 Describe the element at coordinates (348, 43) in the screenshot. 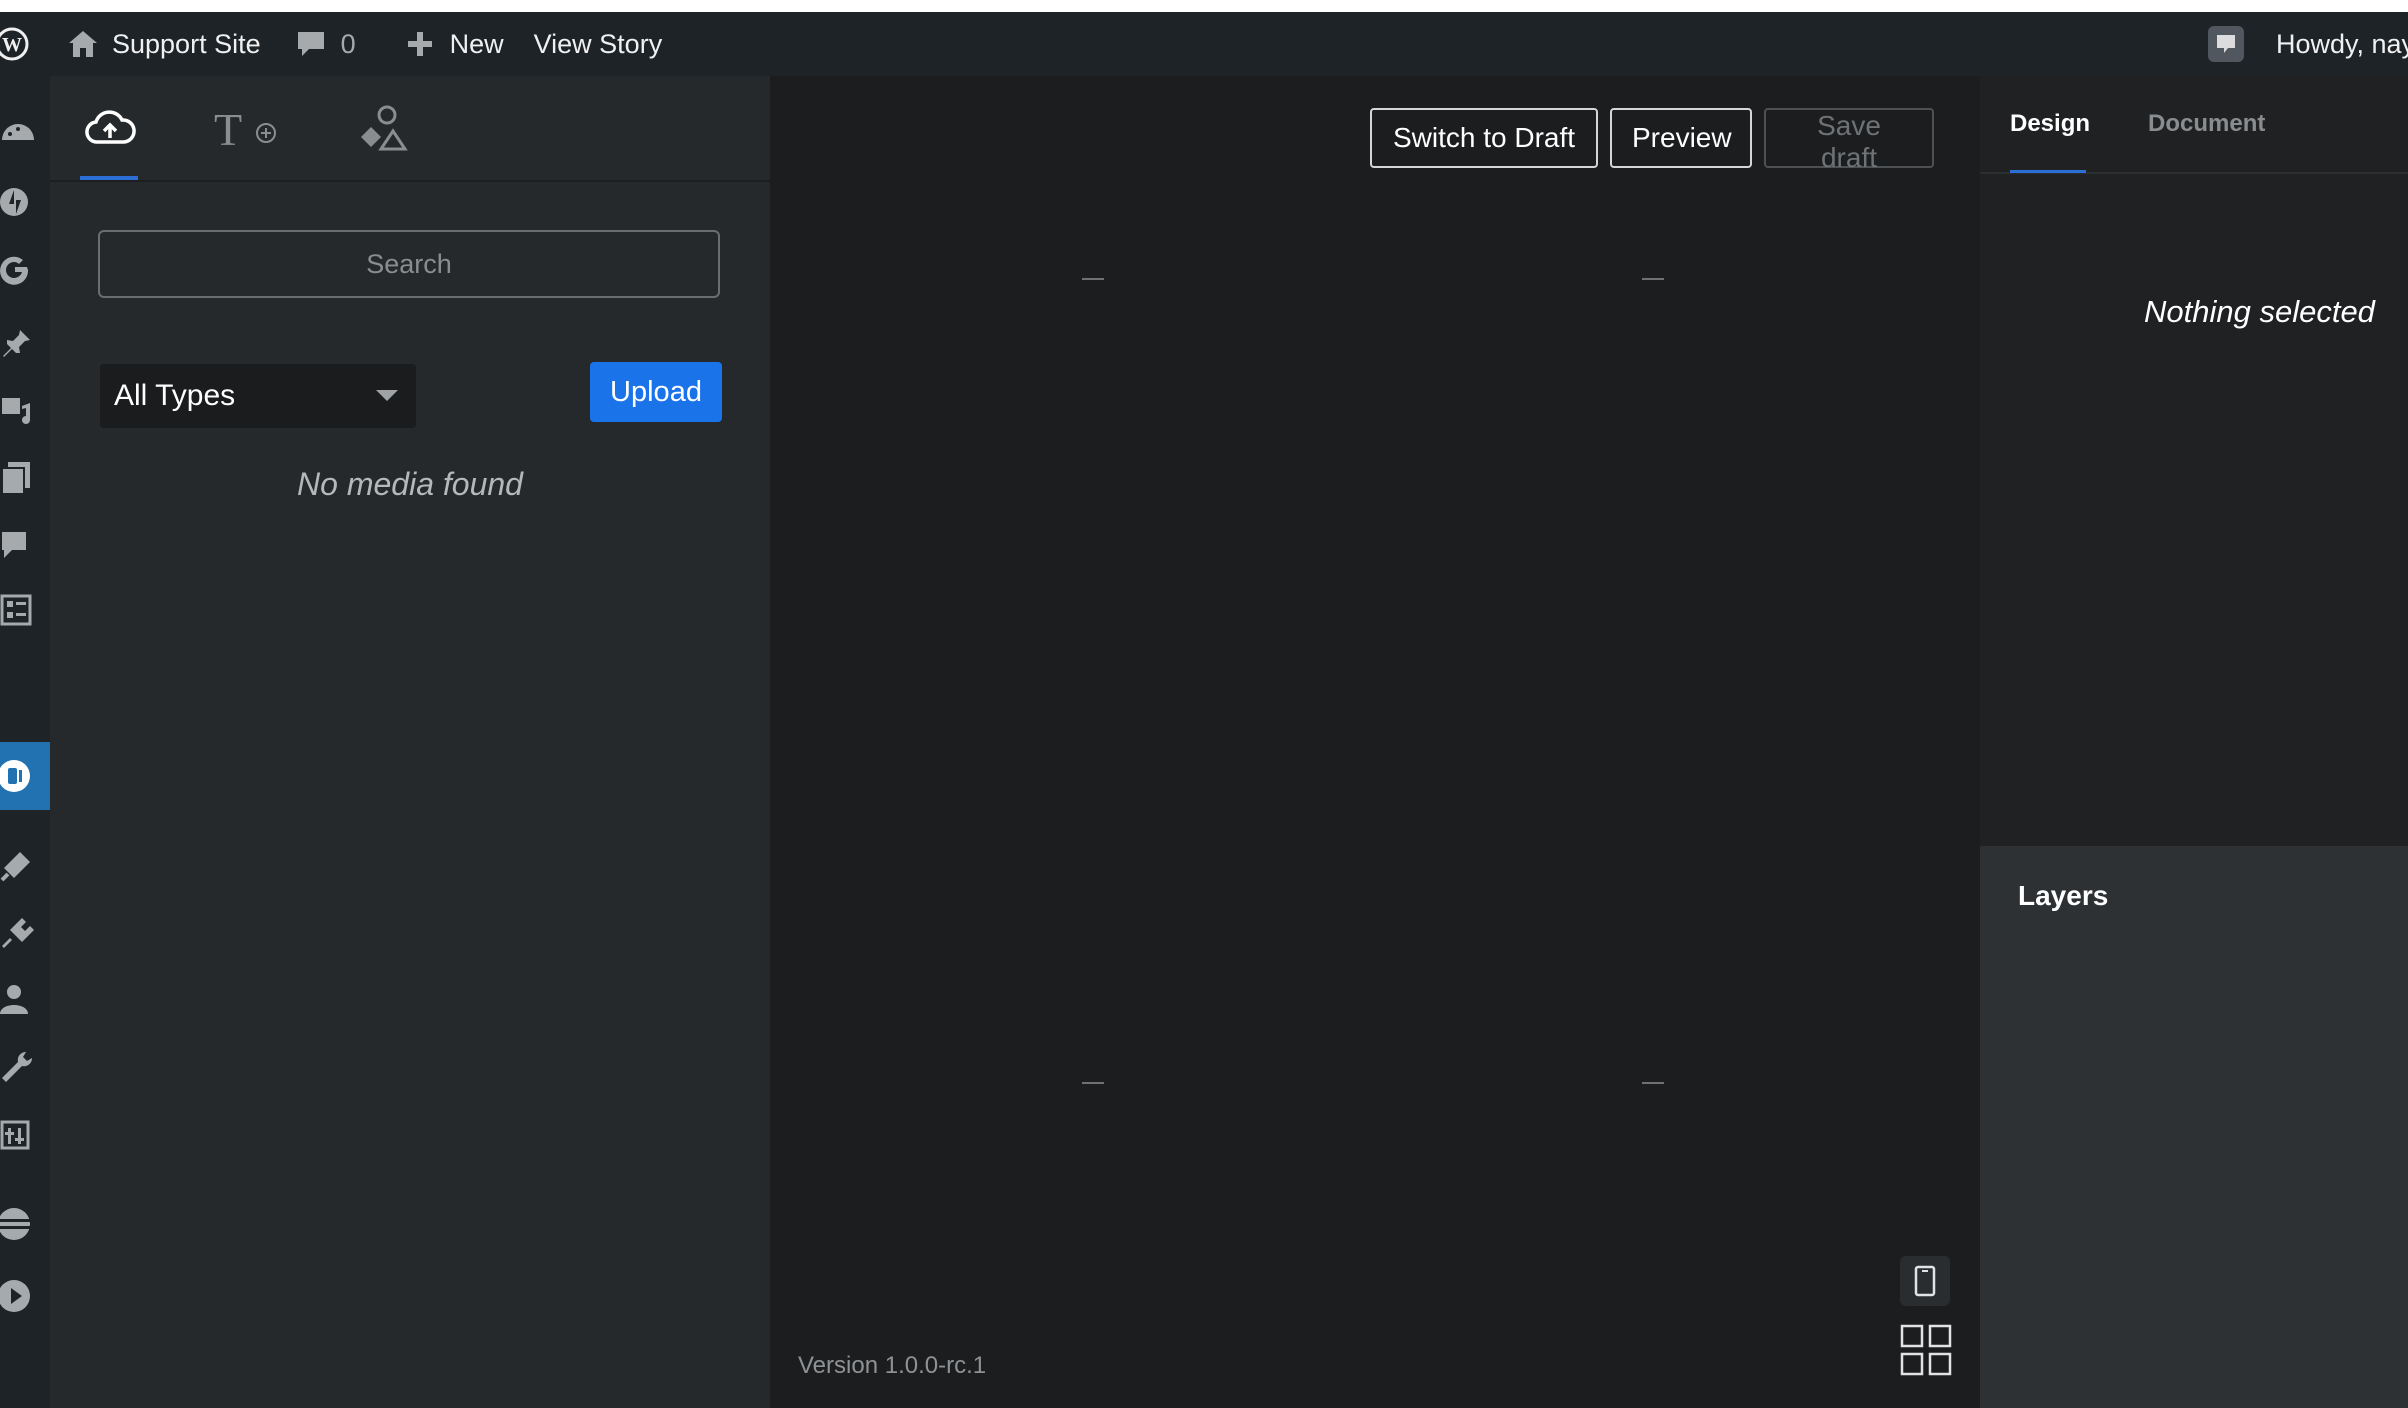

I see `comments-count: 0` at that location.